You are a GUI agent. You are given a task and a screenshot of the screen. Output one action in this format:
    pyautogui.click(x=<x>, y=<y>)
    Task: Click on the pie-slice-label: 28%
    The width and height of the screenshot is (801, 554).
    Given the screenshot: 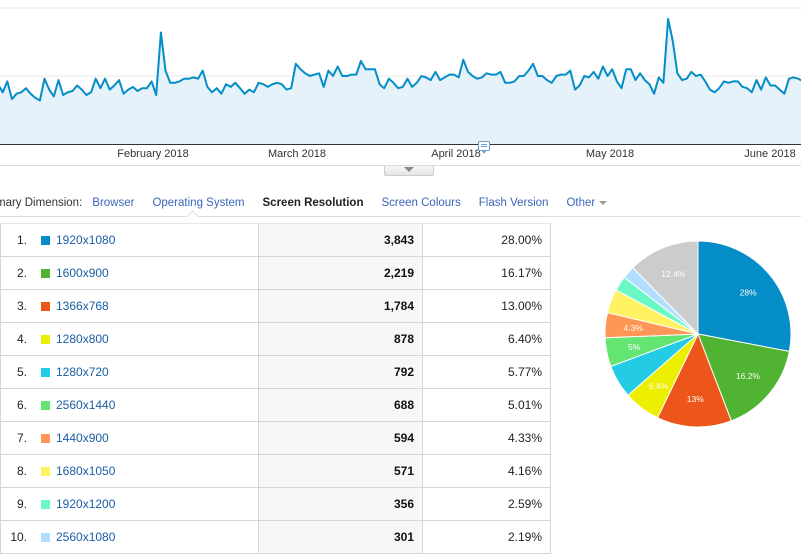 What is the action you would take?
    pyautogui.click(x=748, y=293)
    